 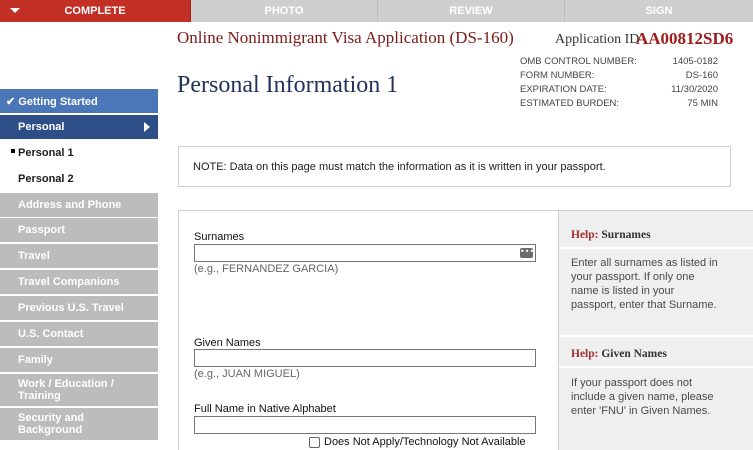 I want to click on surnames-input: •••, so click(x=365, y=253).